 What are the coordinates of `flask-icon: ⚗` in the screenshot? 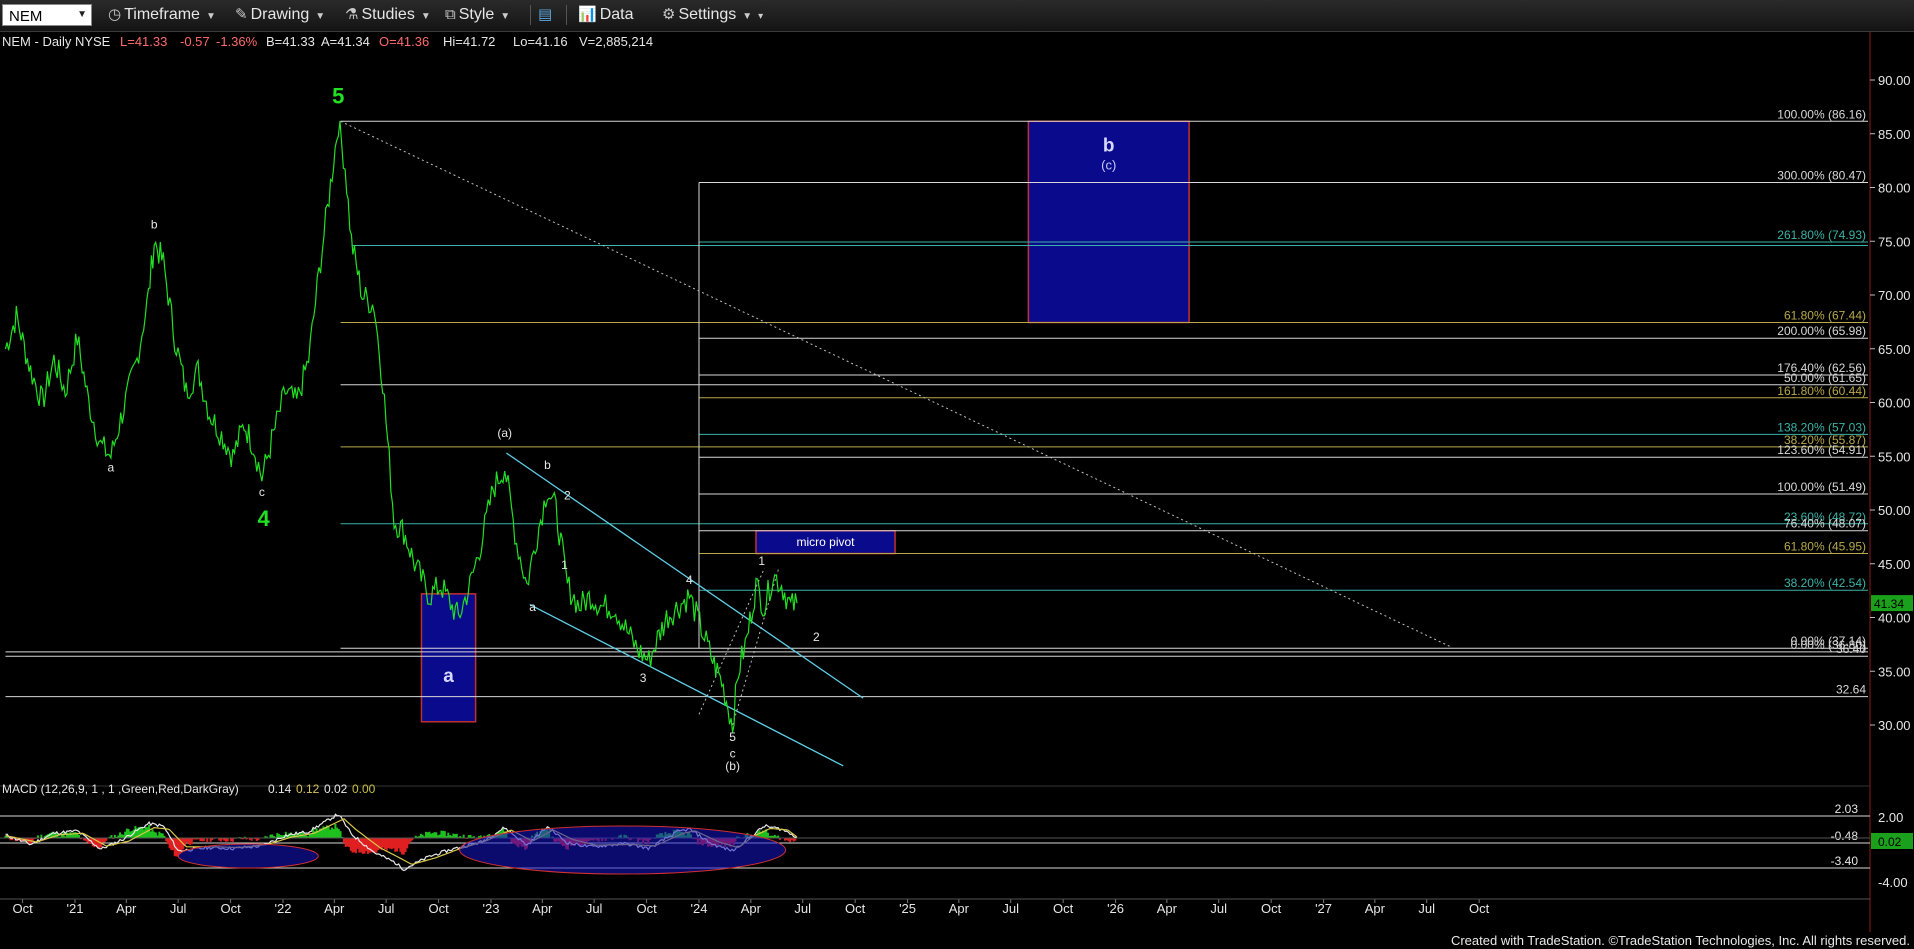 It's located at (352, 14).